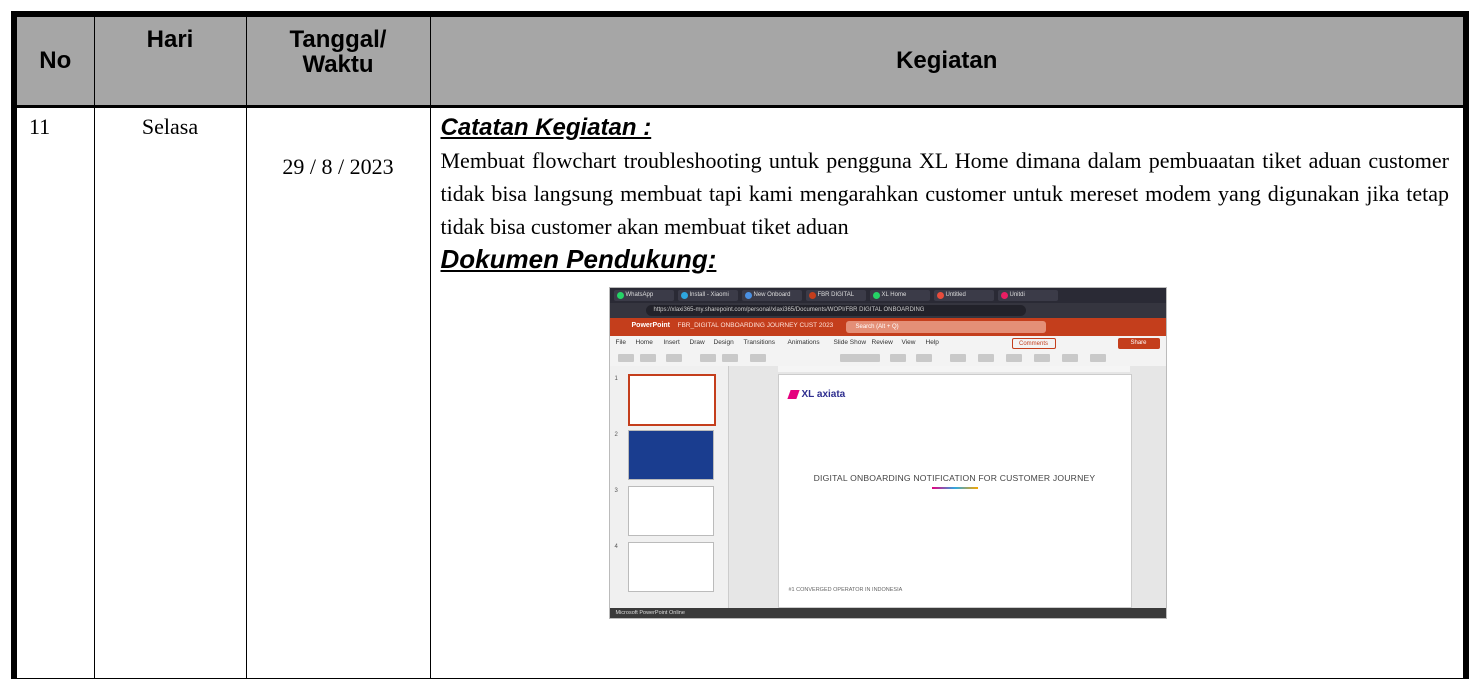 This screenshot has width=1480, height=679. What do you see at coordinates (759, 342) in the screenshot?
I see `ribbon-tab: Transitions` at bounding box center [759, 342].